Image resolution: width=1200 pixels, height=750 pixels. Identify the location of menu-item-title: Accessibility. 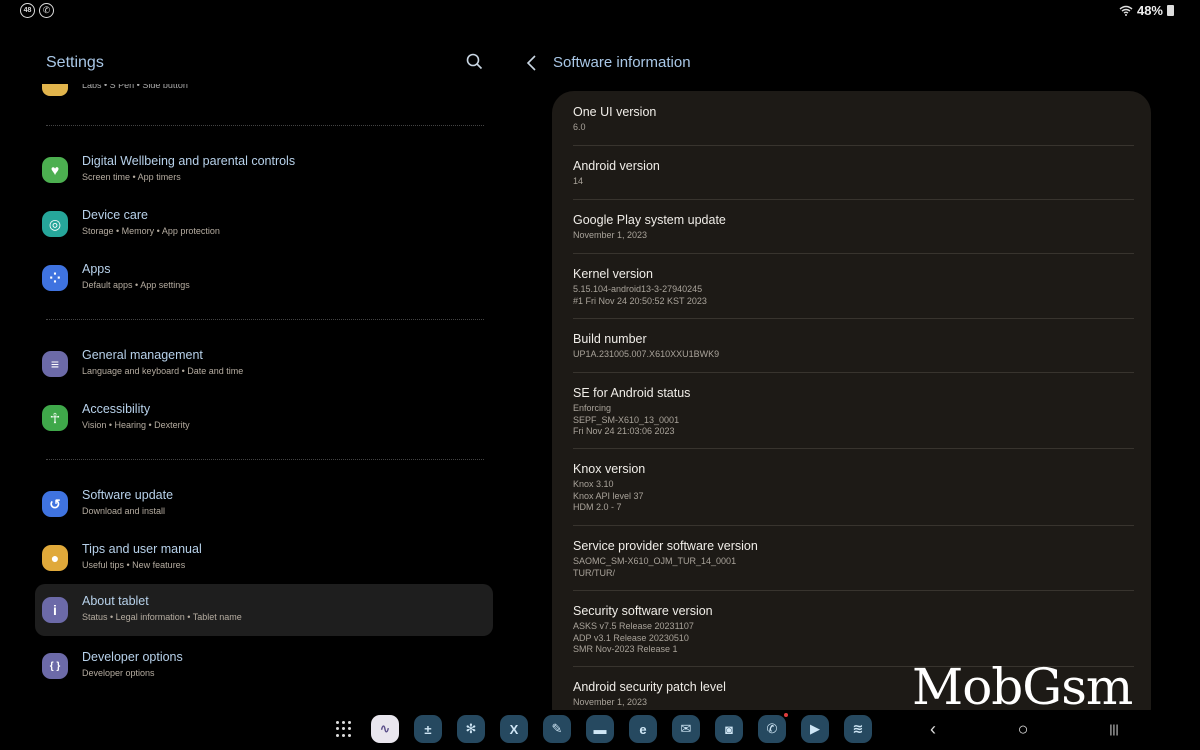
(116, 409).